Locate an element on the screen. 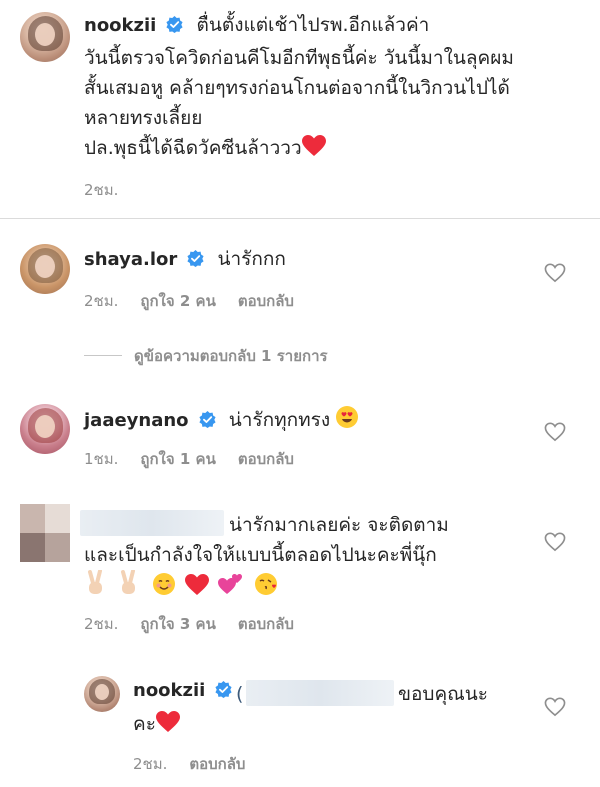  comment-2-reply-button: ตอบกลับ is located at coordinates (266, 459).